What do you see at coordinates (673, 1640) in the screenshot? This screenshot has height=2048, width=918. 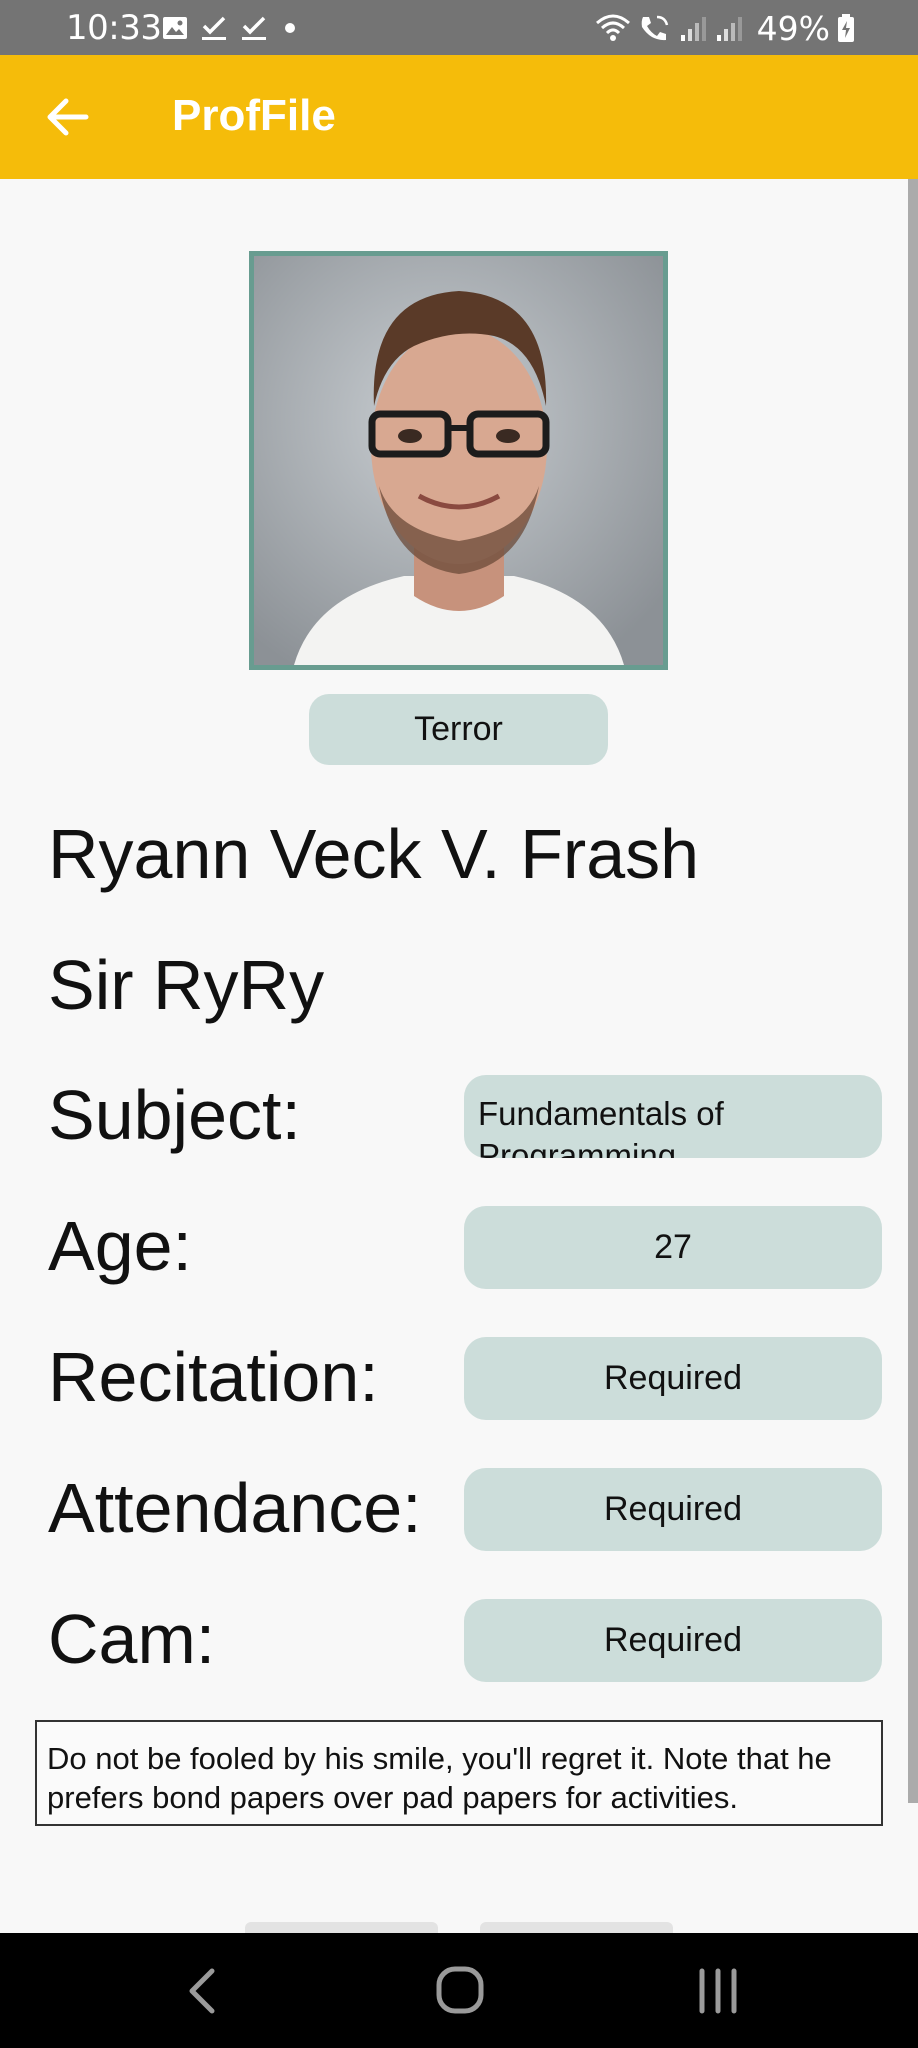 I see `cam-value: Required` at bounding box center [673, 1640].